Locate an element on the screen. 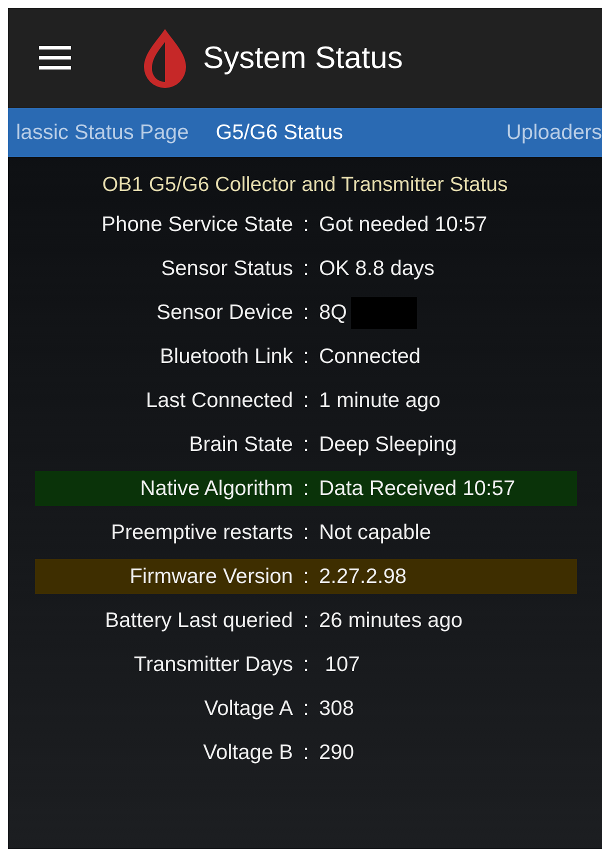  row-value: 1 minute ago is located at coordinates (379, 400).